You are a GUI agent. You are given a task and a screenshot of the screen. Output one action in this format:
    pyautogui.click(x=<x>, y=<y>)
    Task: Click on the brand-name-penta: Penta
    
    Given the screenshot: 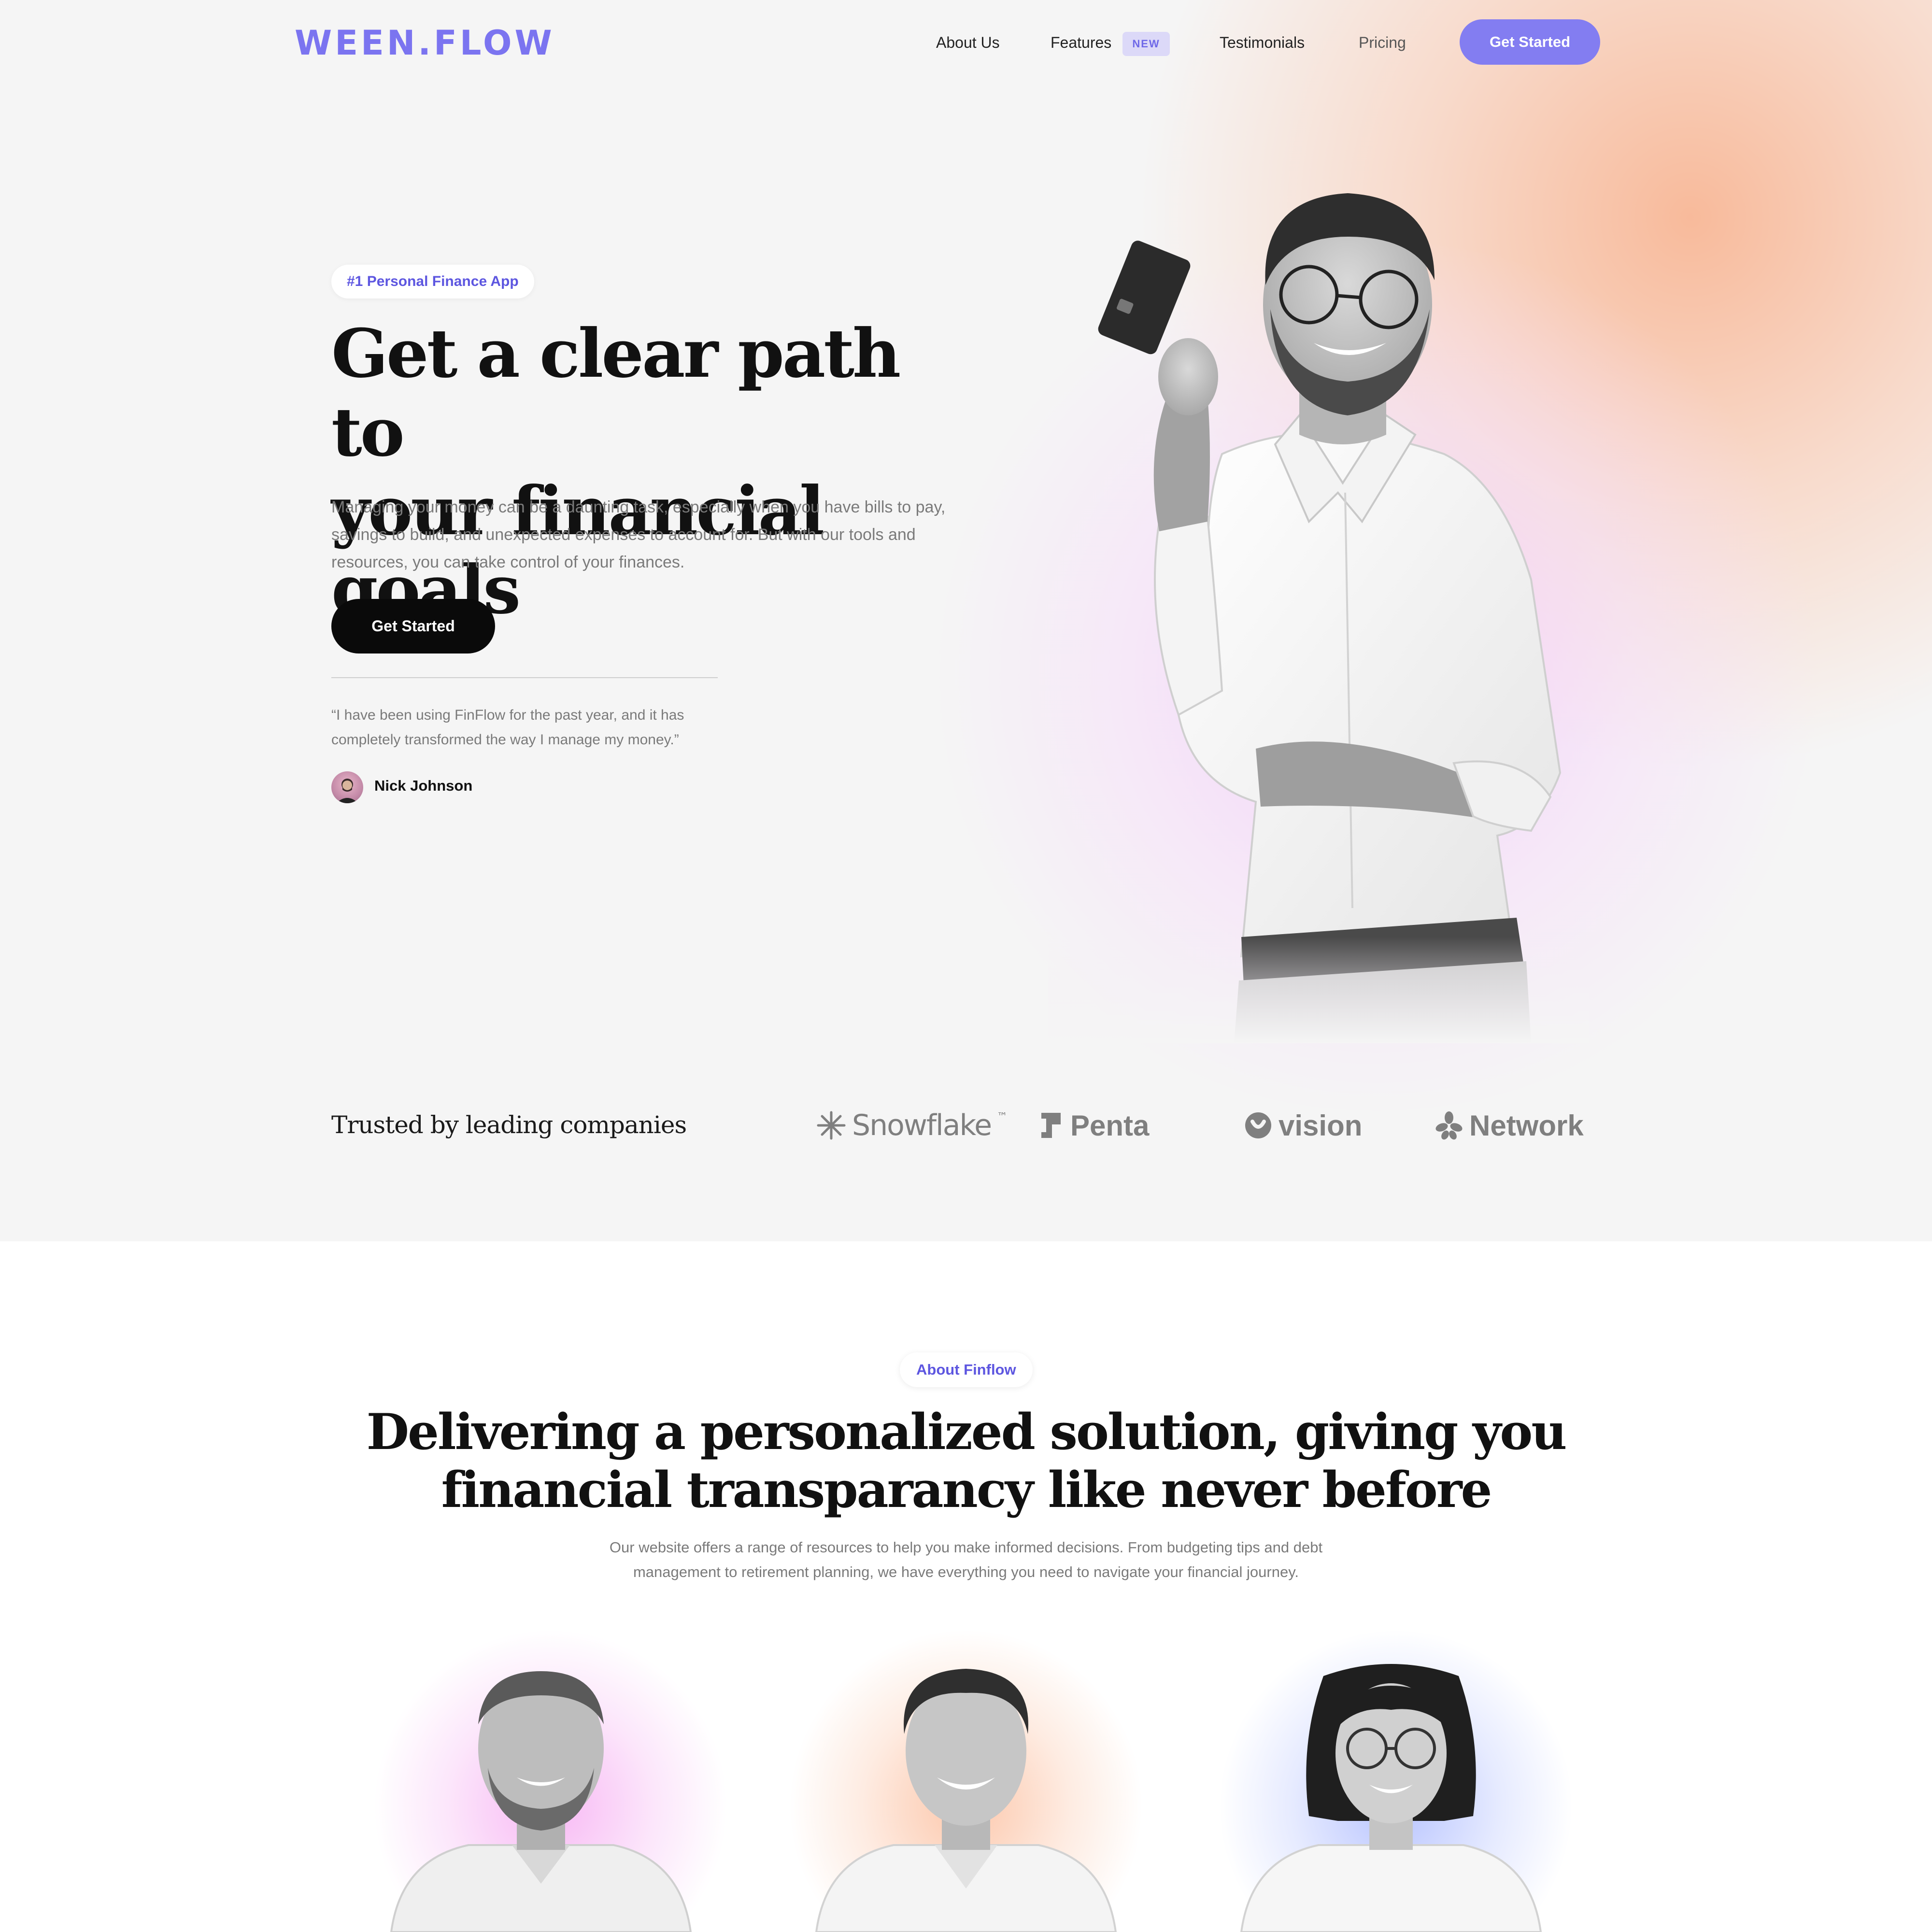 What is the action you would take?
    pyautogui.click(x=1110, y=1125)
    